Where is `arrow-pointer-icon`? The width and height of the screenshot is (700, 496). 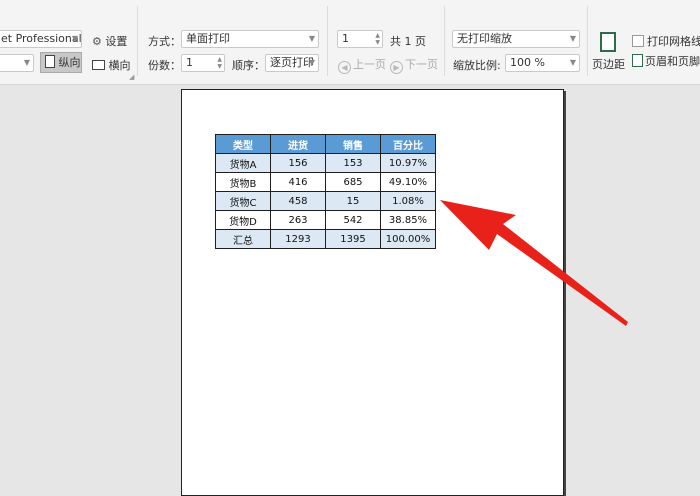 arrow-pointer-icon is located at coordinates (534, 263).